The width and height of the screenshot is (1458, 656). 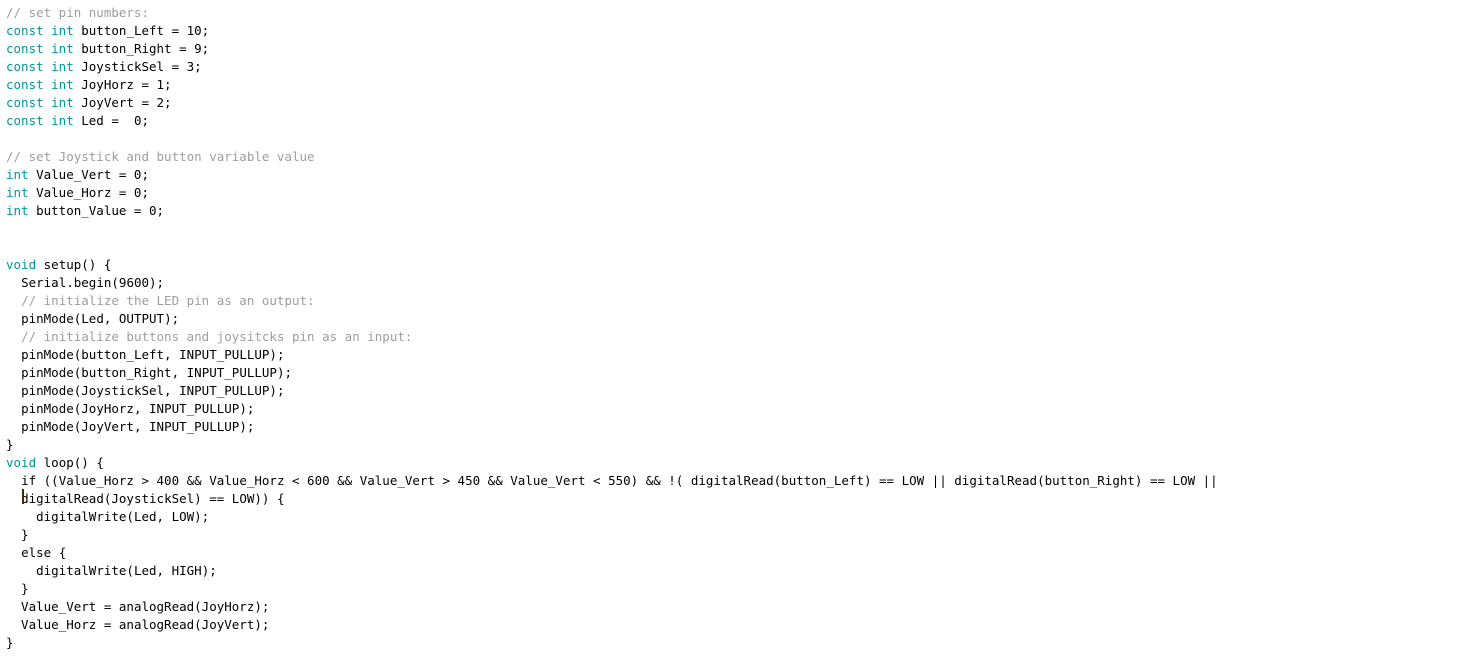 What do you see at coordinates (612, 463) in the screenshot?
I see `code-line: void loop() {` at bounding box center [612, 463].